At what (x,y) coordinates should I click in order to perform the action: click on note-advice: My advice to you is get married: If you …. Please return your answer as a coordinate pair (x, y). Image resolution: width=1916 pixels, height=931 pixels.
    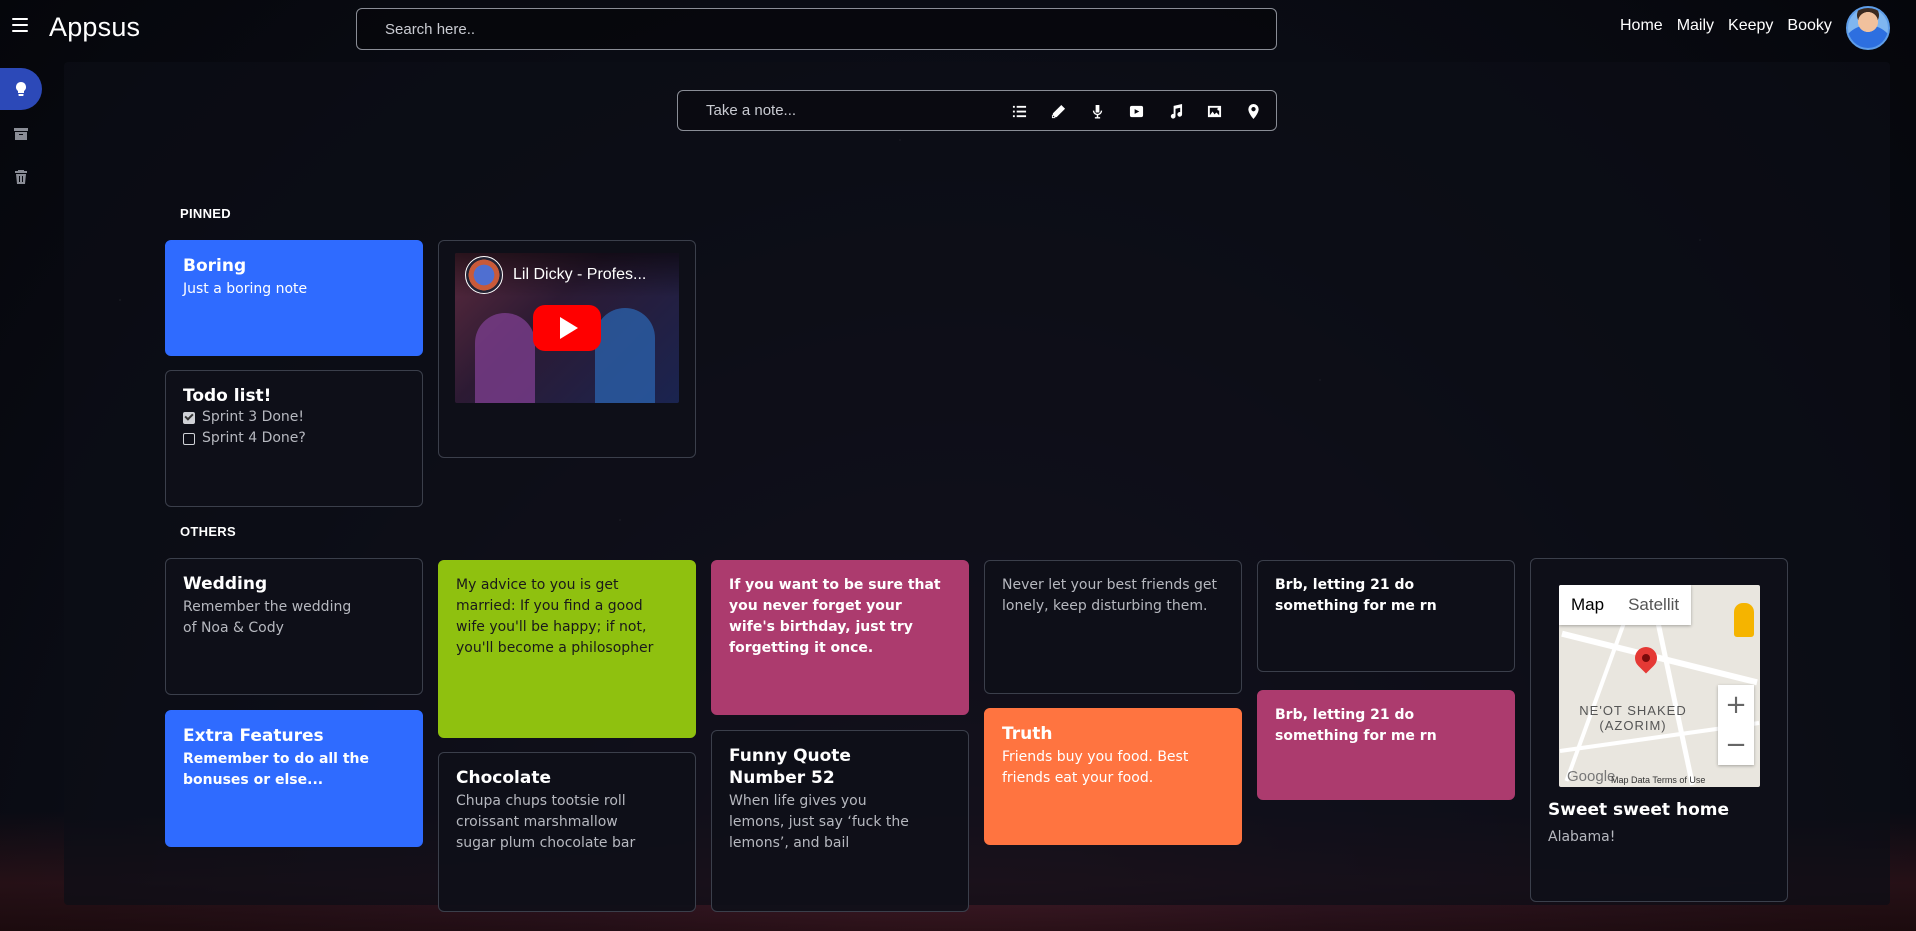
    Looking at the image, I should click on (567, 649).